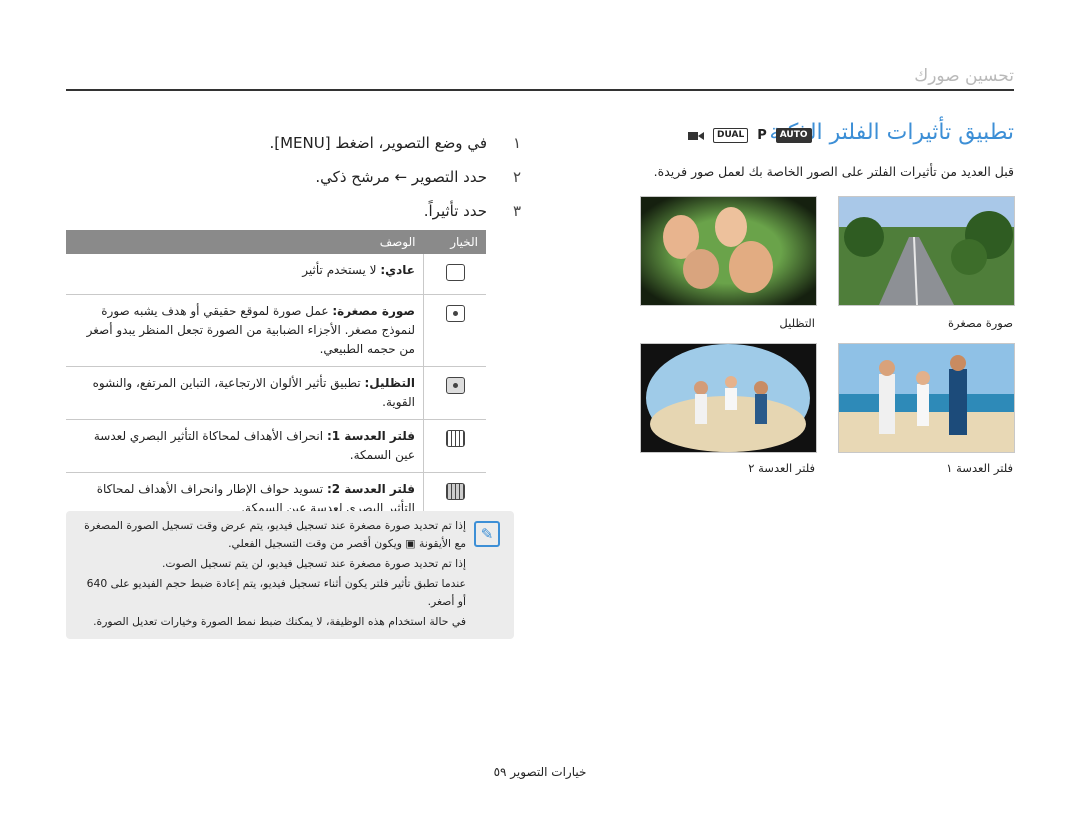 The image size is (1080, 815). Describe the element at coordinates (696, 135) in the screenshot. I see `movie-icon` at that location.